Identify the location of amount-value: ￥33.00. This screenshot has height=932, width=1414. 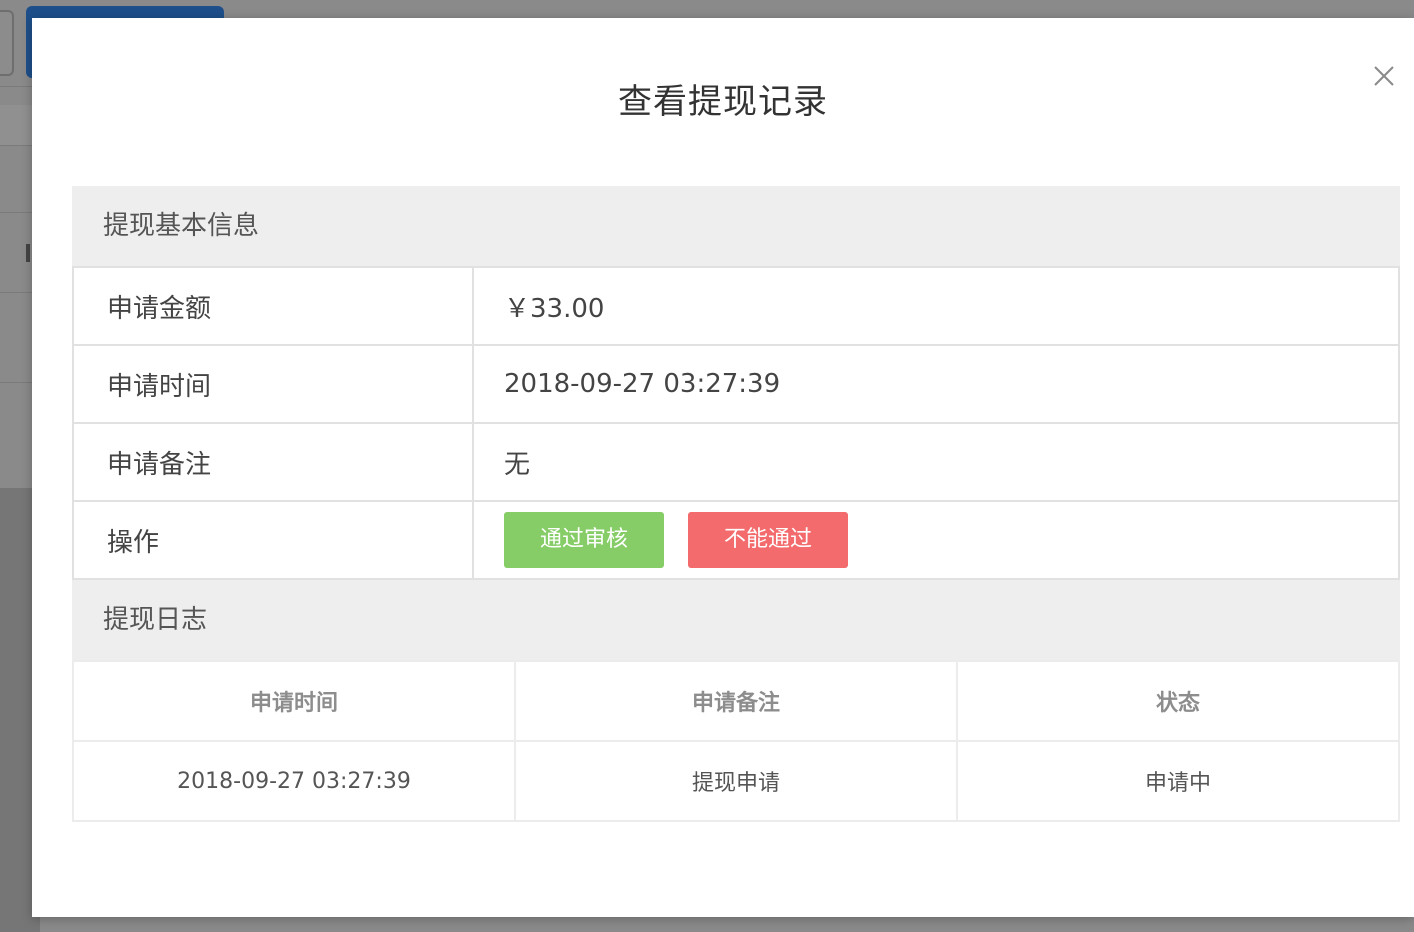
(936, 306).